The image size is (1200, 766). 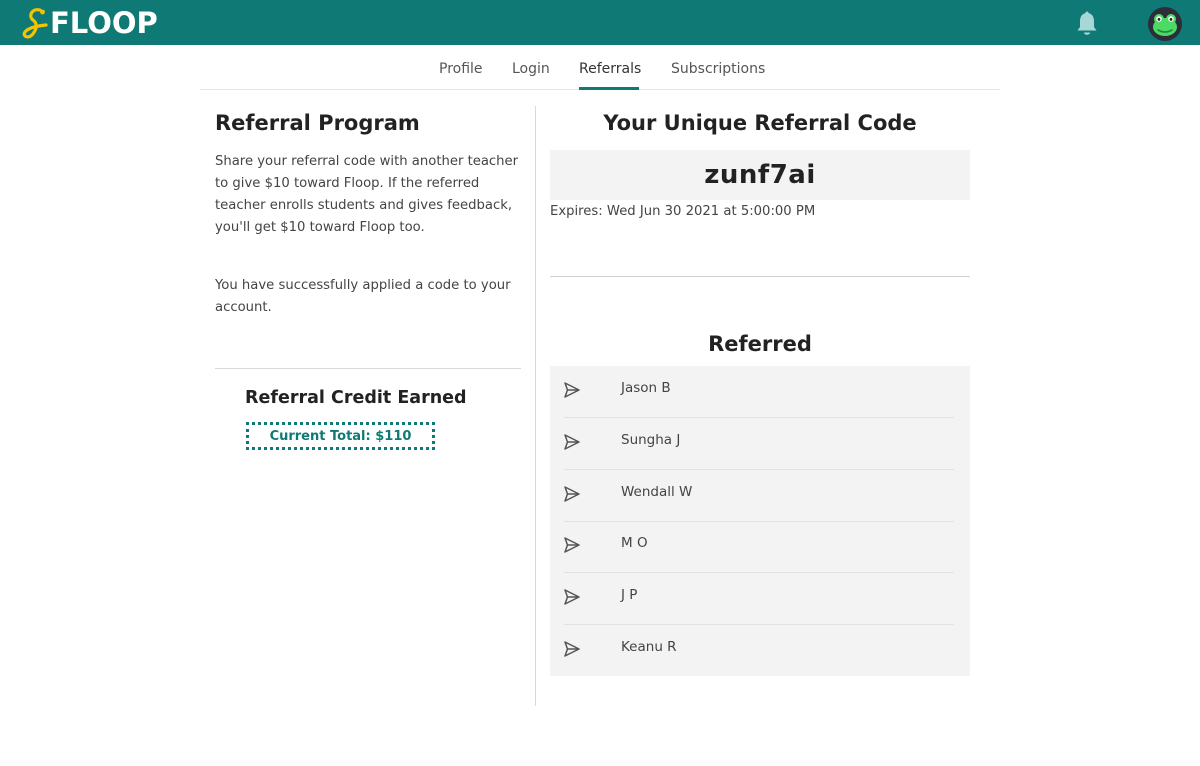 What do you see at coordinates (760, 547) in the screenshot?
I see `list-item: M O` at bounding box center [760, 547].